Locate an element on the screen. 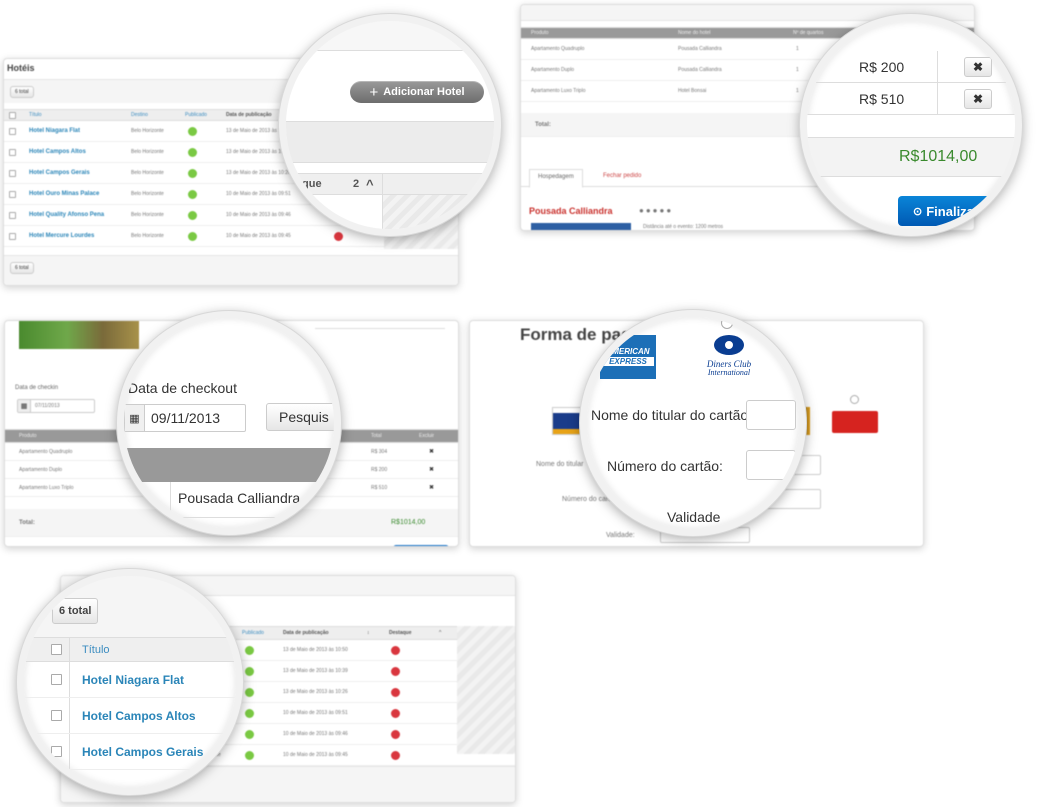 The height and width of the screenshot is (807, 1038). amex-logo: AMERICAN EXPRESS is located at coordinates (628, 357).